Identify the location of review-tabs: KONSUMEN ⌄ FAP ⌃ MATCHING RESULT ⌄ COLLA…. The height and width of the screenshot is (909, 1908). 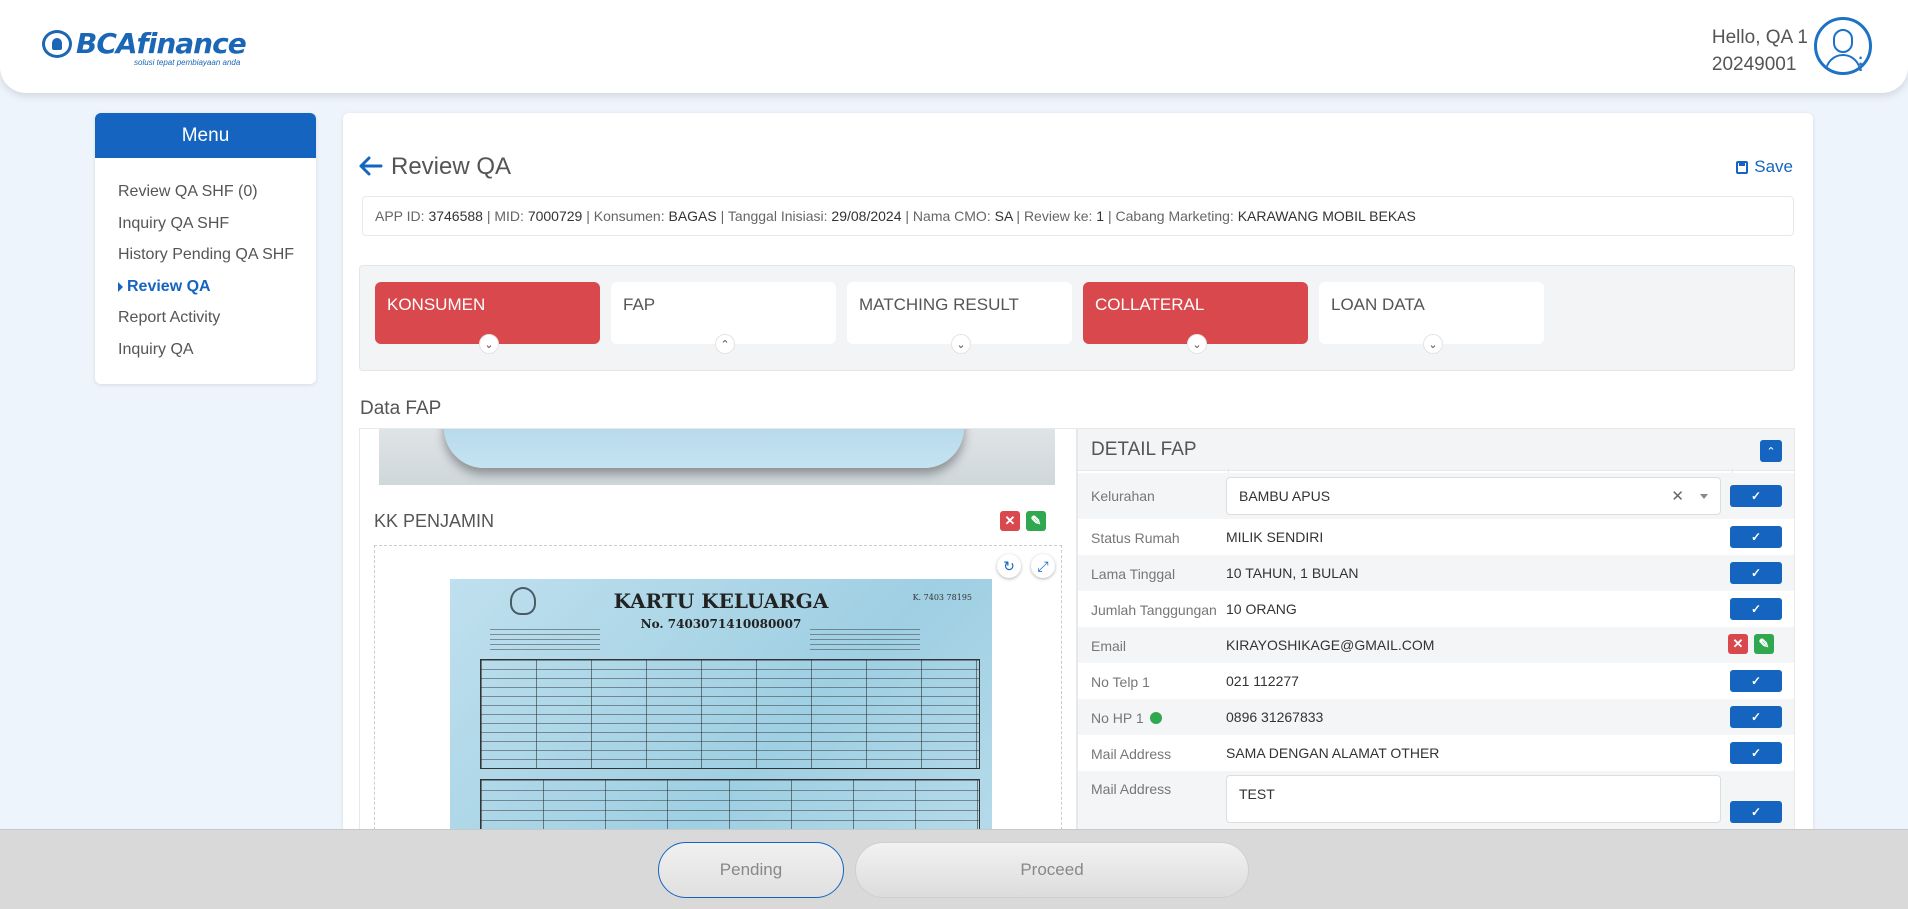
(1077, 318).